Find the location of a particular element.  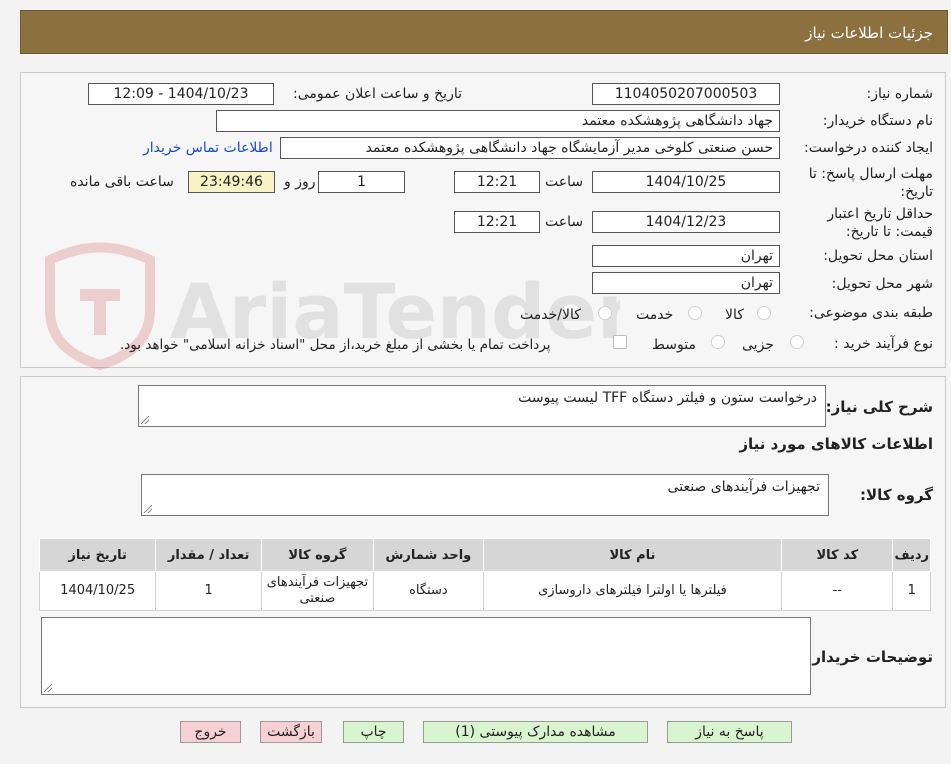

goods-info-title: اطلاعات کالاهای مورد نیاز is located at coordinates (836, 444).